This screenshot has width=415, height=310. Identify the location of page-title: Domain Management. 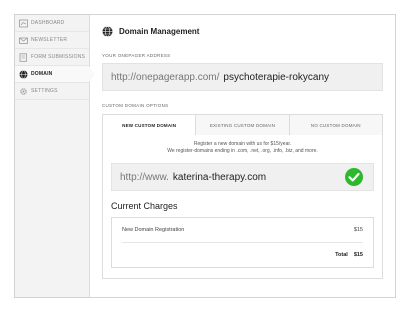
(159, 31).